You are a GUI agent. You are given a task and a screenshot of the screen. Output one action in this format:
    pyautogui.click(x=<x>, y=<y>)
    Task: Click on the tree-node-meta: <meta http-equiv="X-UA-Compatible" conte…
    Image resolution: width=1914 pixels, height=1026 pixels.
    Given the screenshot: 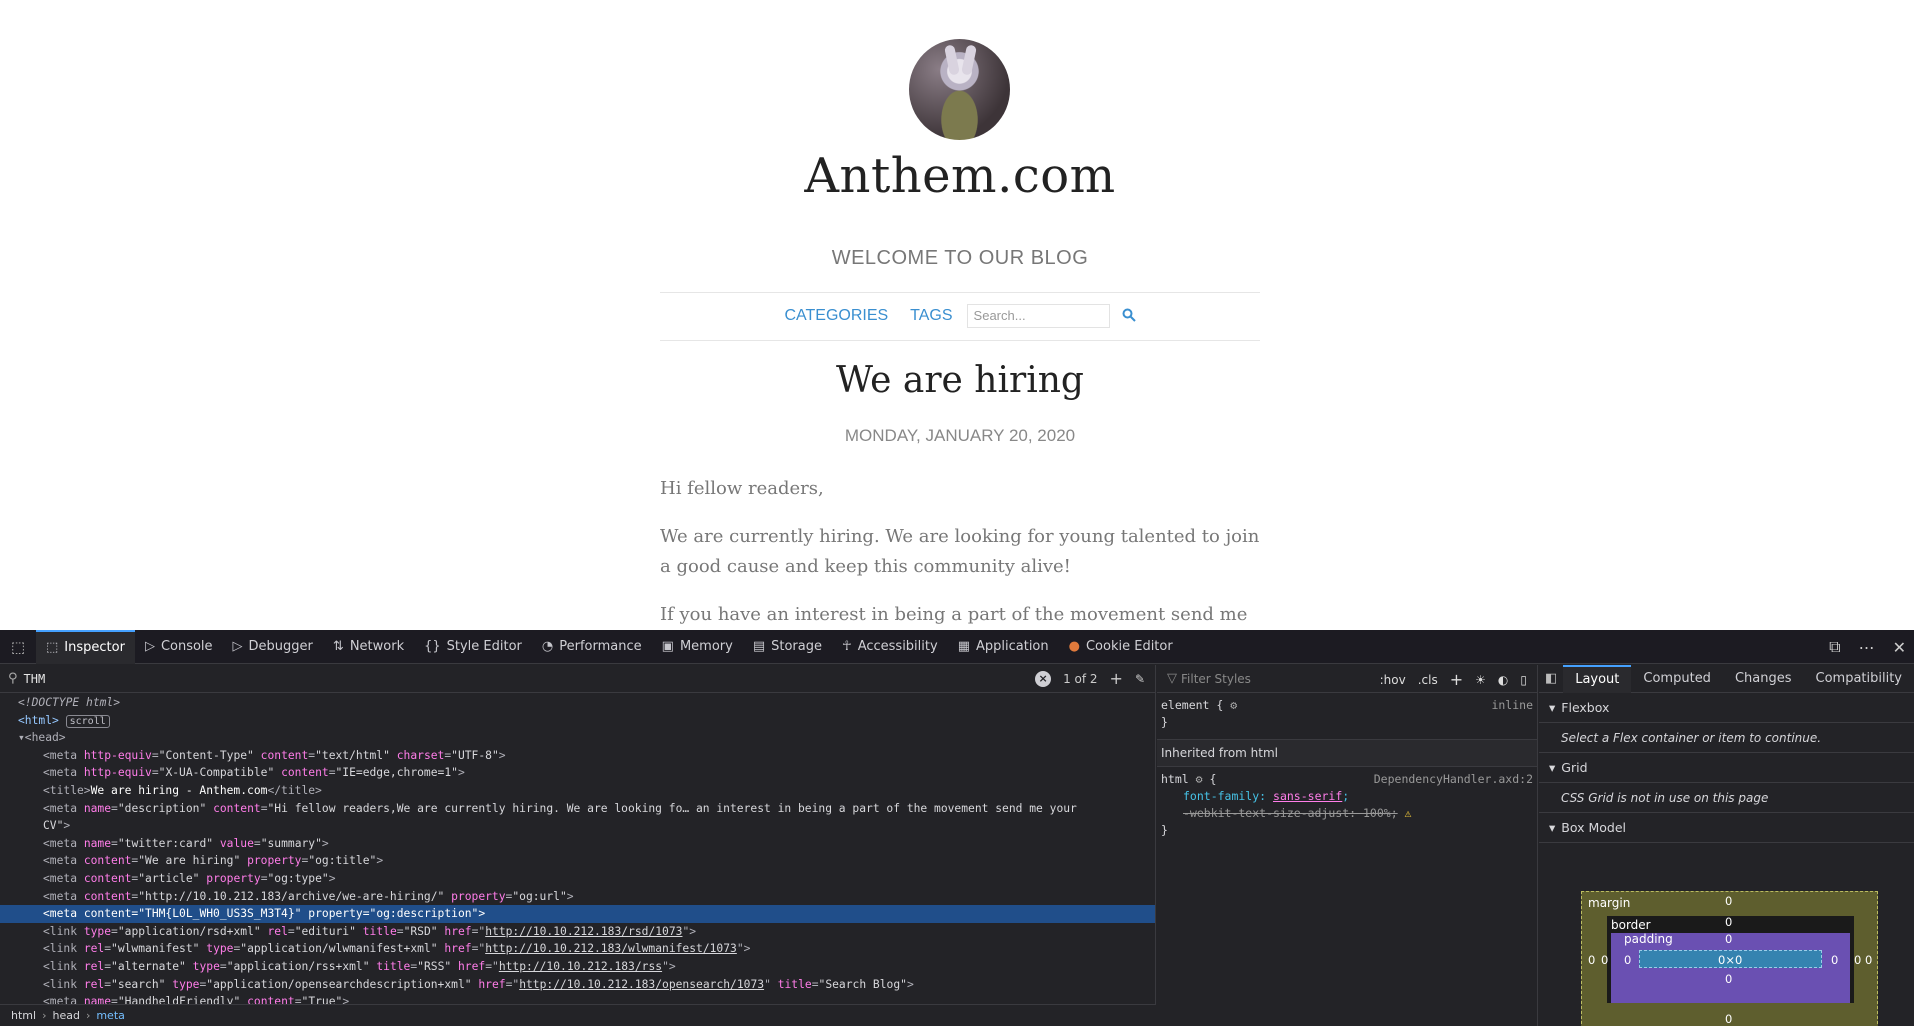 What is the action you would take?
    pyautogui.click(x=577, y=773)
    